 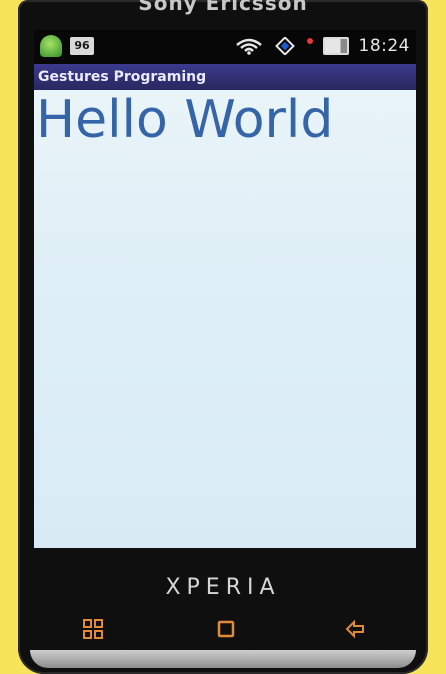 I want to click on android-icon, so click(x=51, y=46).